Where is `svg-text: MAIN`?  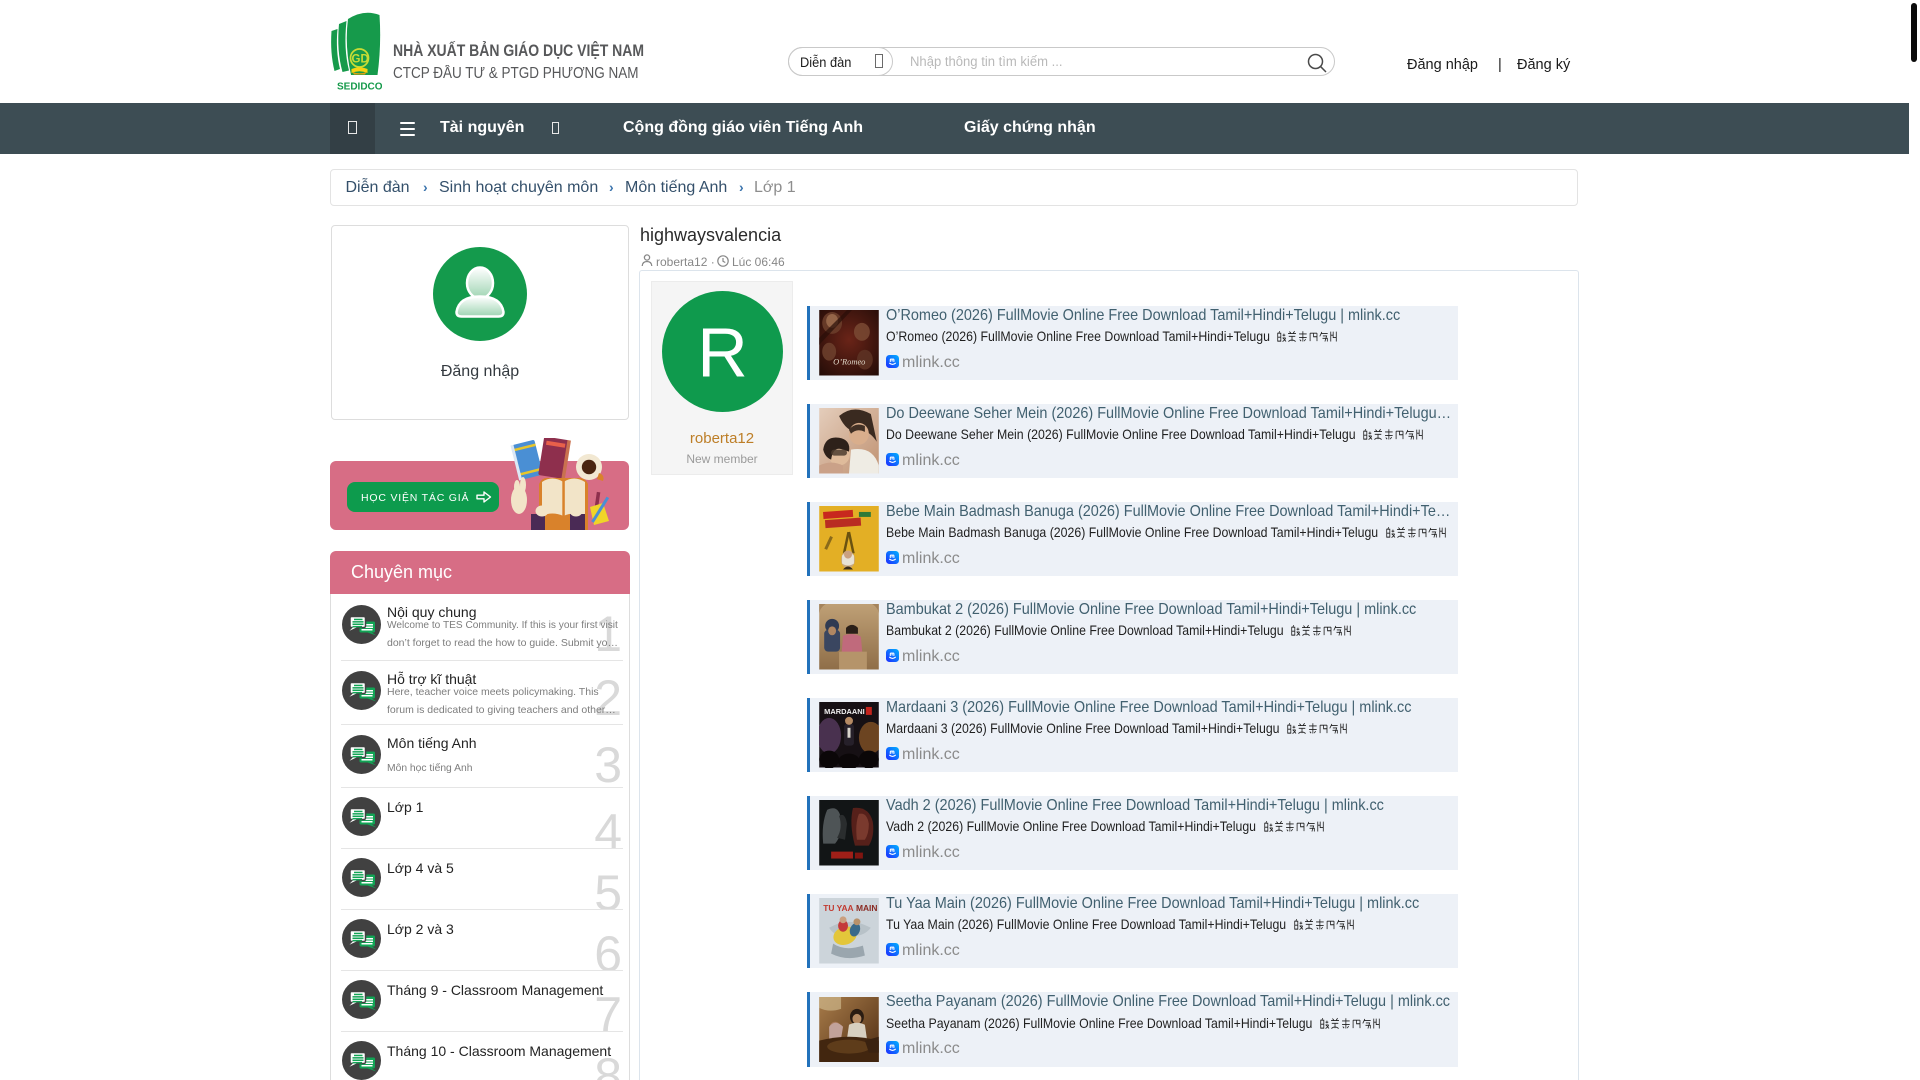
svg-text: MAIN is located at coordinates (866, 908).